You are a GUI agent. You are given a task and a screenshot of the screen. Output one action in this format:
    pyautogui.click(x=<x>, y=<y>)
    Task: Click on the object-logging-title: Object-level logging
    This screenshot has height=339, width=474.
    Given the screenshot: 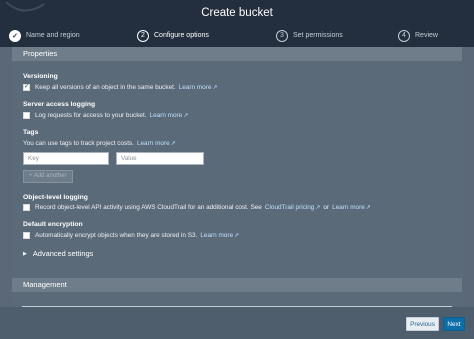 What is the action you would take?
    pyautogui.click(x=55, y=197)
    